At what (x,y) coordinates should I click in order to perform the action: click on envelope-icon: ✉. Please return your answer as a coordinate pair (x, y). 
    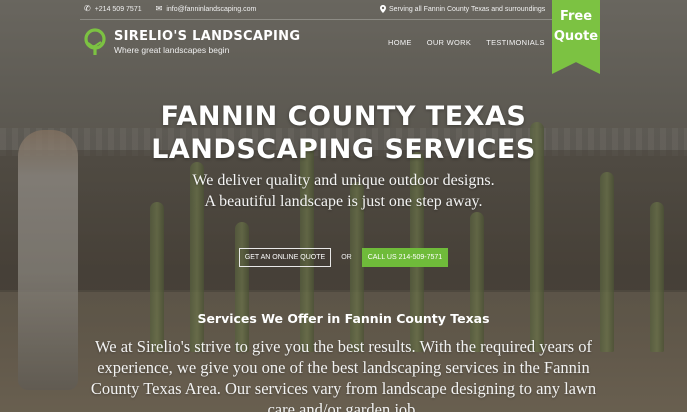
    Looking at the image, I should click on (159, 8).